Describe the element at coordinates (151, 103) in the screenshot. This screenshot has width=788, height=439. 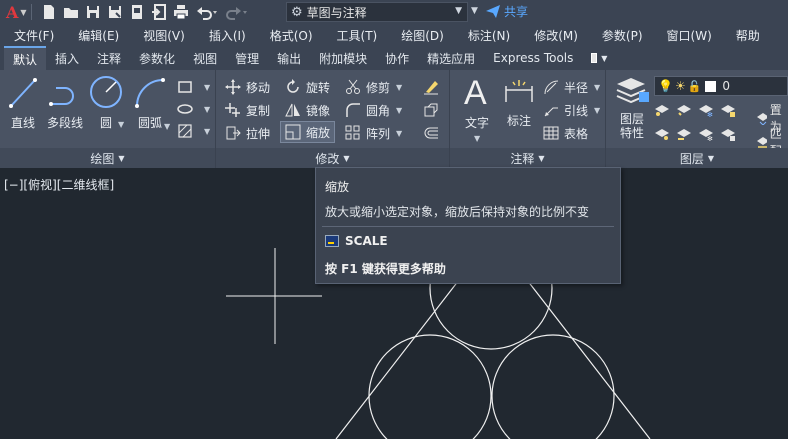
I see `arc-tool: 圆弧 ▼` at that location.